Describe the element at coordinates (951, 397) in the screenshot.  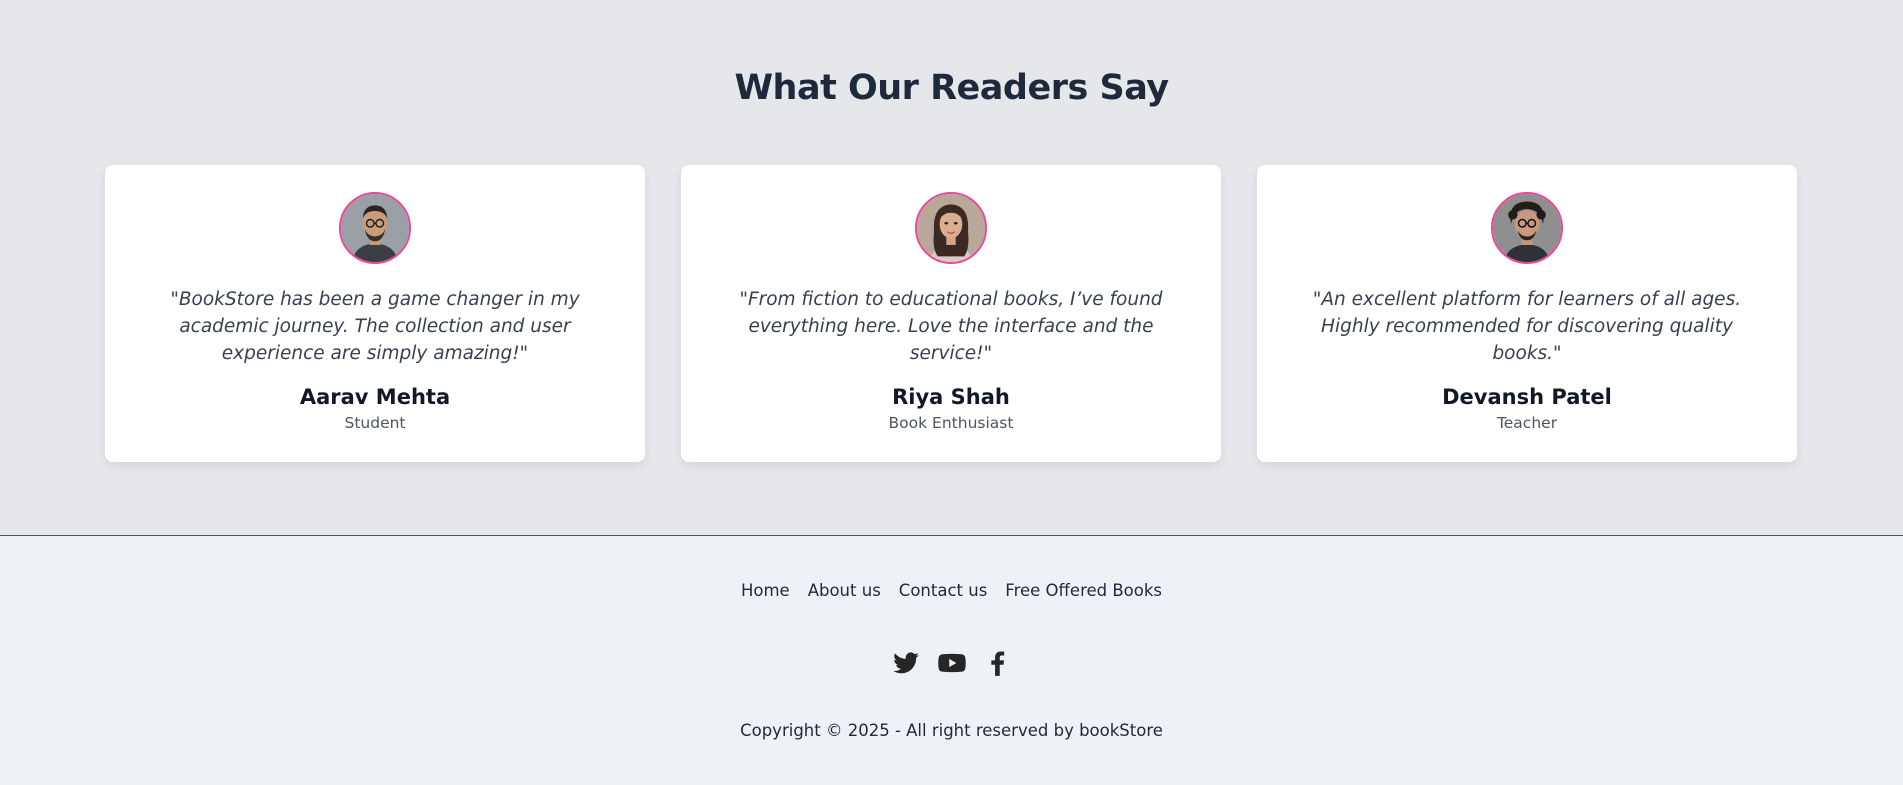
I see `reviewer-name: Riya Shah` at that location.